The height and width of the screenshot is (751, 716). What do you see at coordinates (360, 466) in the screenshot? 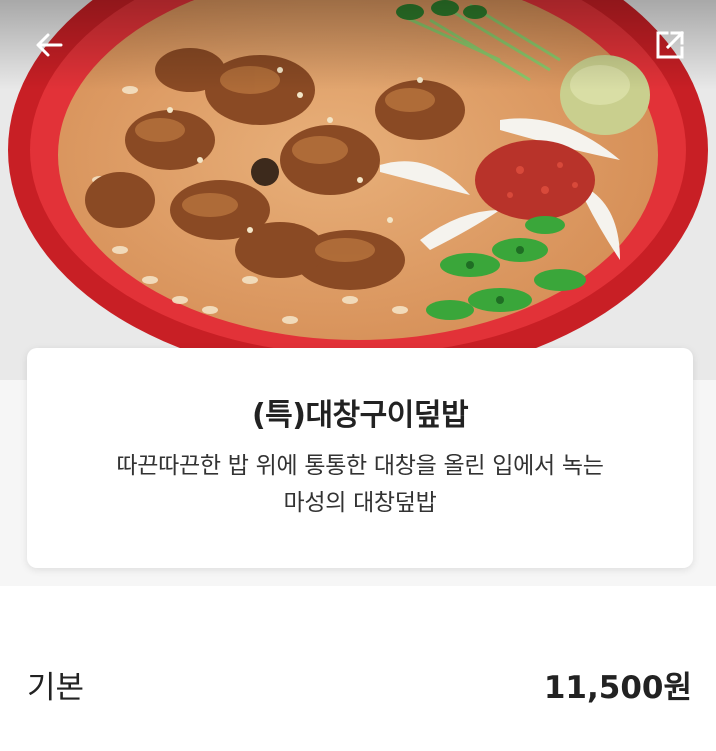
I see `menu-description-line: 따끈따끈한 밥 위에 통통한 대창을 올린 입에서 녹는` at bounding box center [360, 466].